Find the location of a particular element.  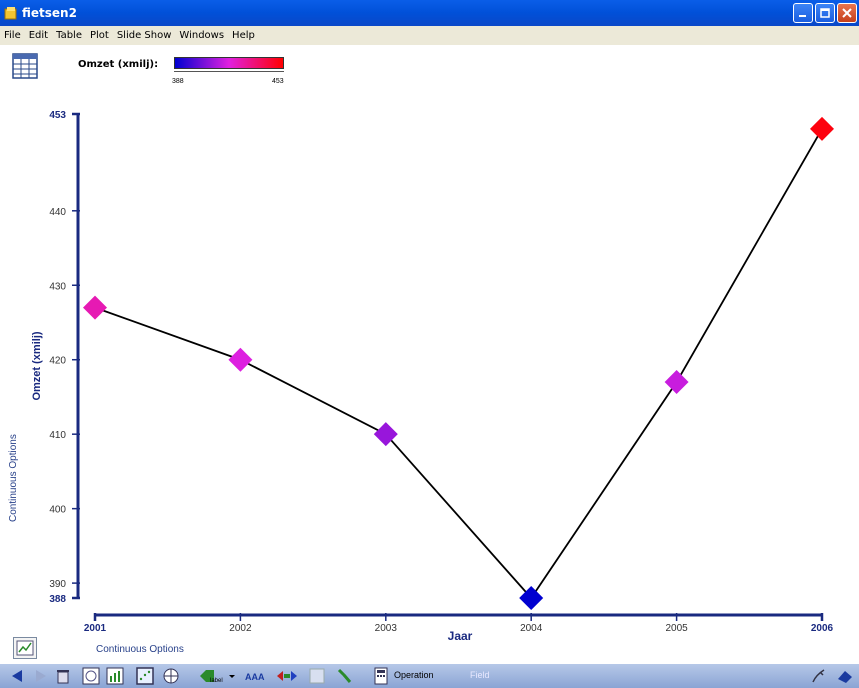

eraser-icon is located at coordinates (845, 676).